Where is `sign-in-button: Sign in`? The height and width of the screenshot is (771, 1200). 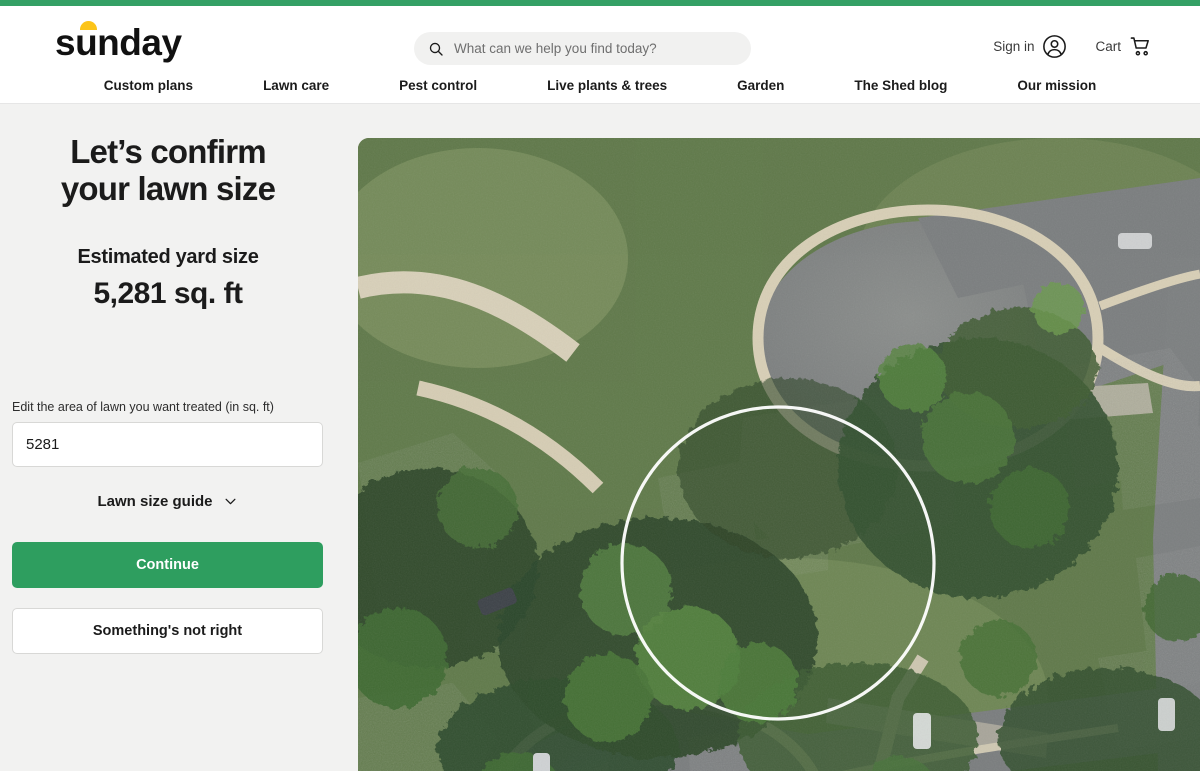 sign-in-button: Sign in is located at coordinates (1030, 46).